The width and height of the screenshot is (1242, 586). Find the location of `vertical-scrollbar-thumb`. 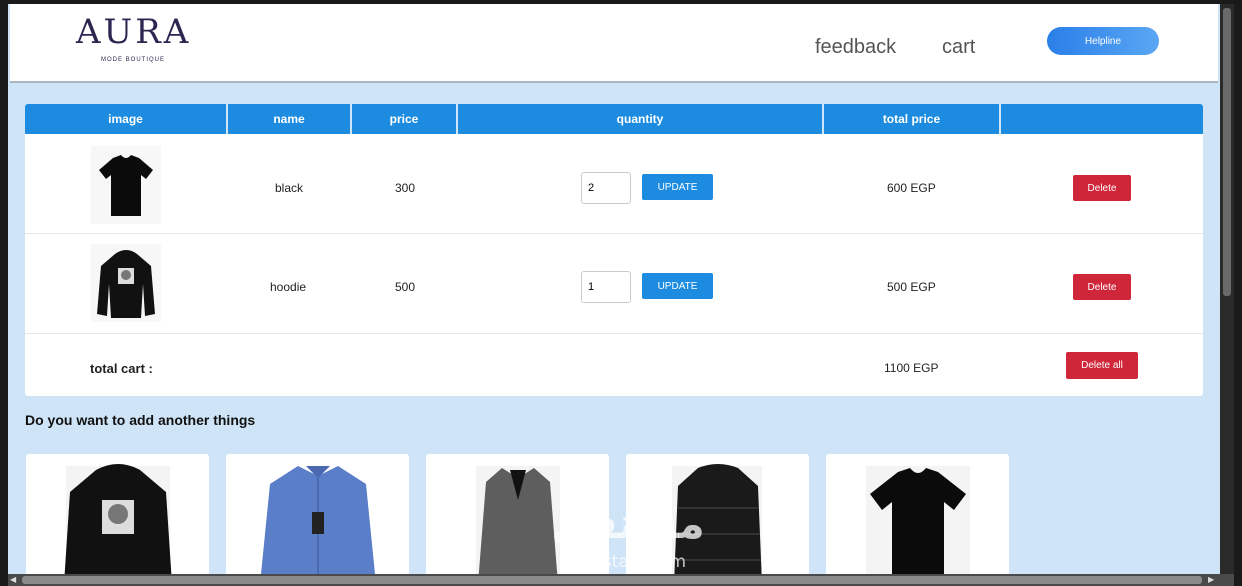

vertical-scrollbar-thumb is located at coordinates (1227, 152).